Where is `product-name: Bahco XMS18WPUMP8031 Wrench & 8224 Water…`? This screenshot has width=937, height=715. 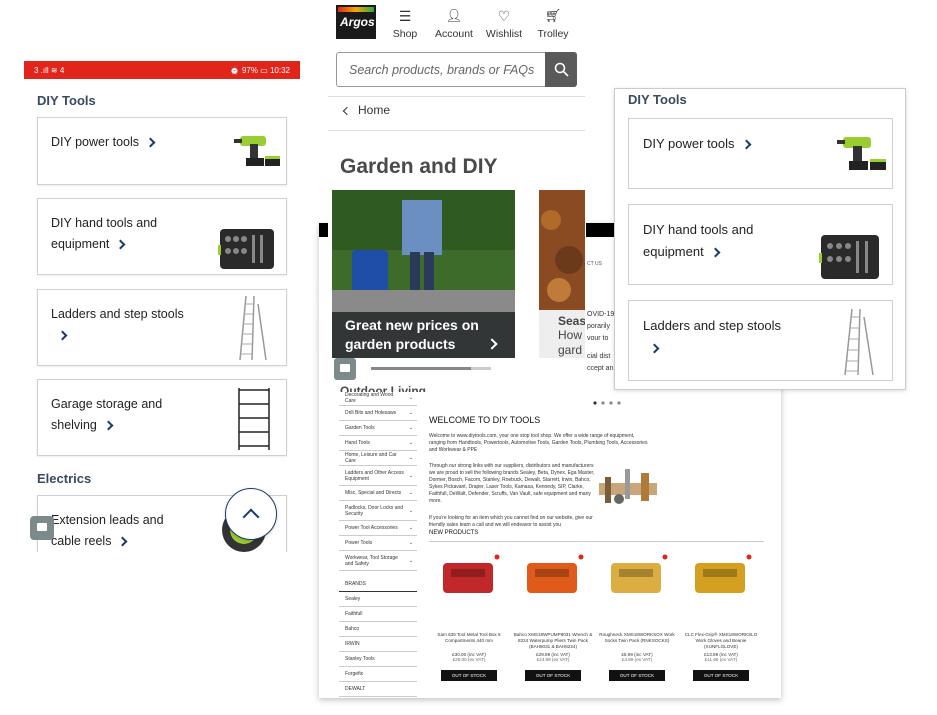
product-name: Bahco XMS18WPUMP8031 Wrench & 8224 Water… is located at coordinates (553, 641).